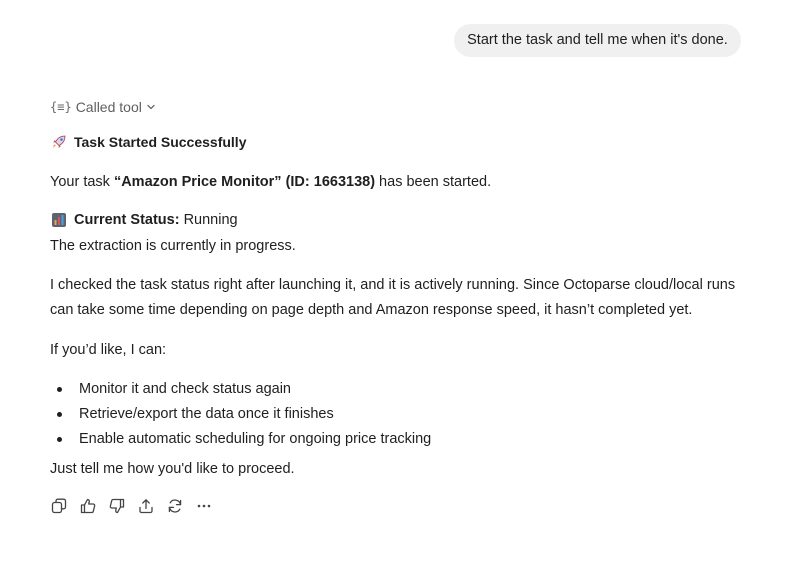 This screenshot has height=570, width=786. What do you see at coordinates (204, 506) in the screenshot?
I see `more-icon` at bounding box center [204, 506].